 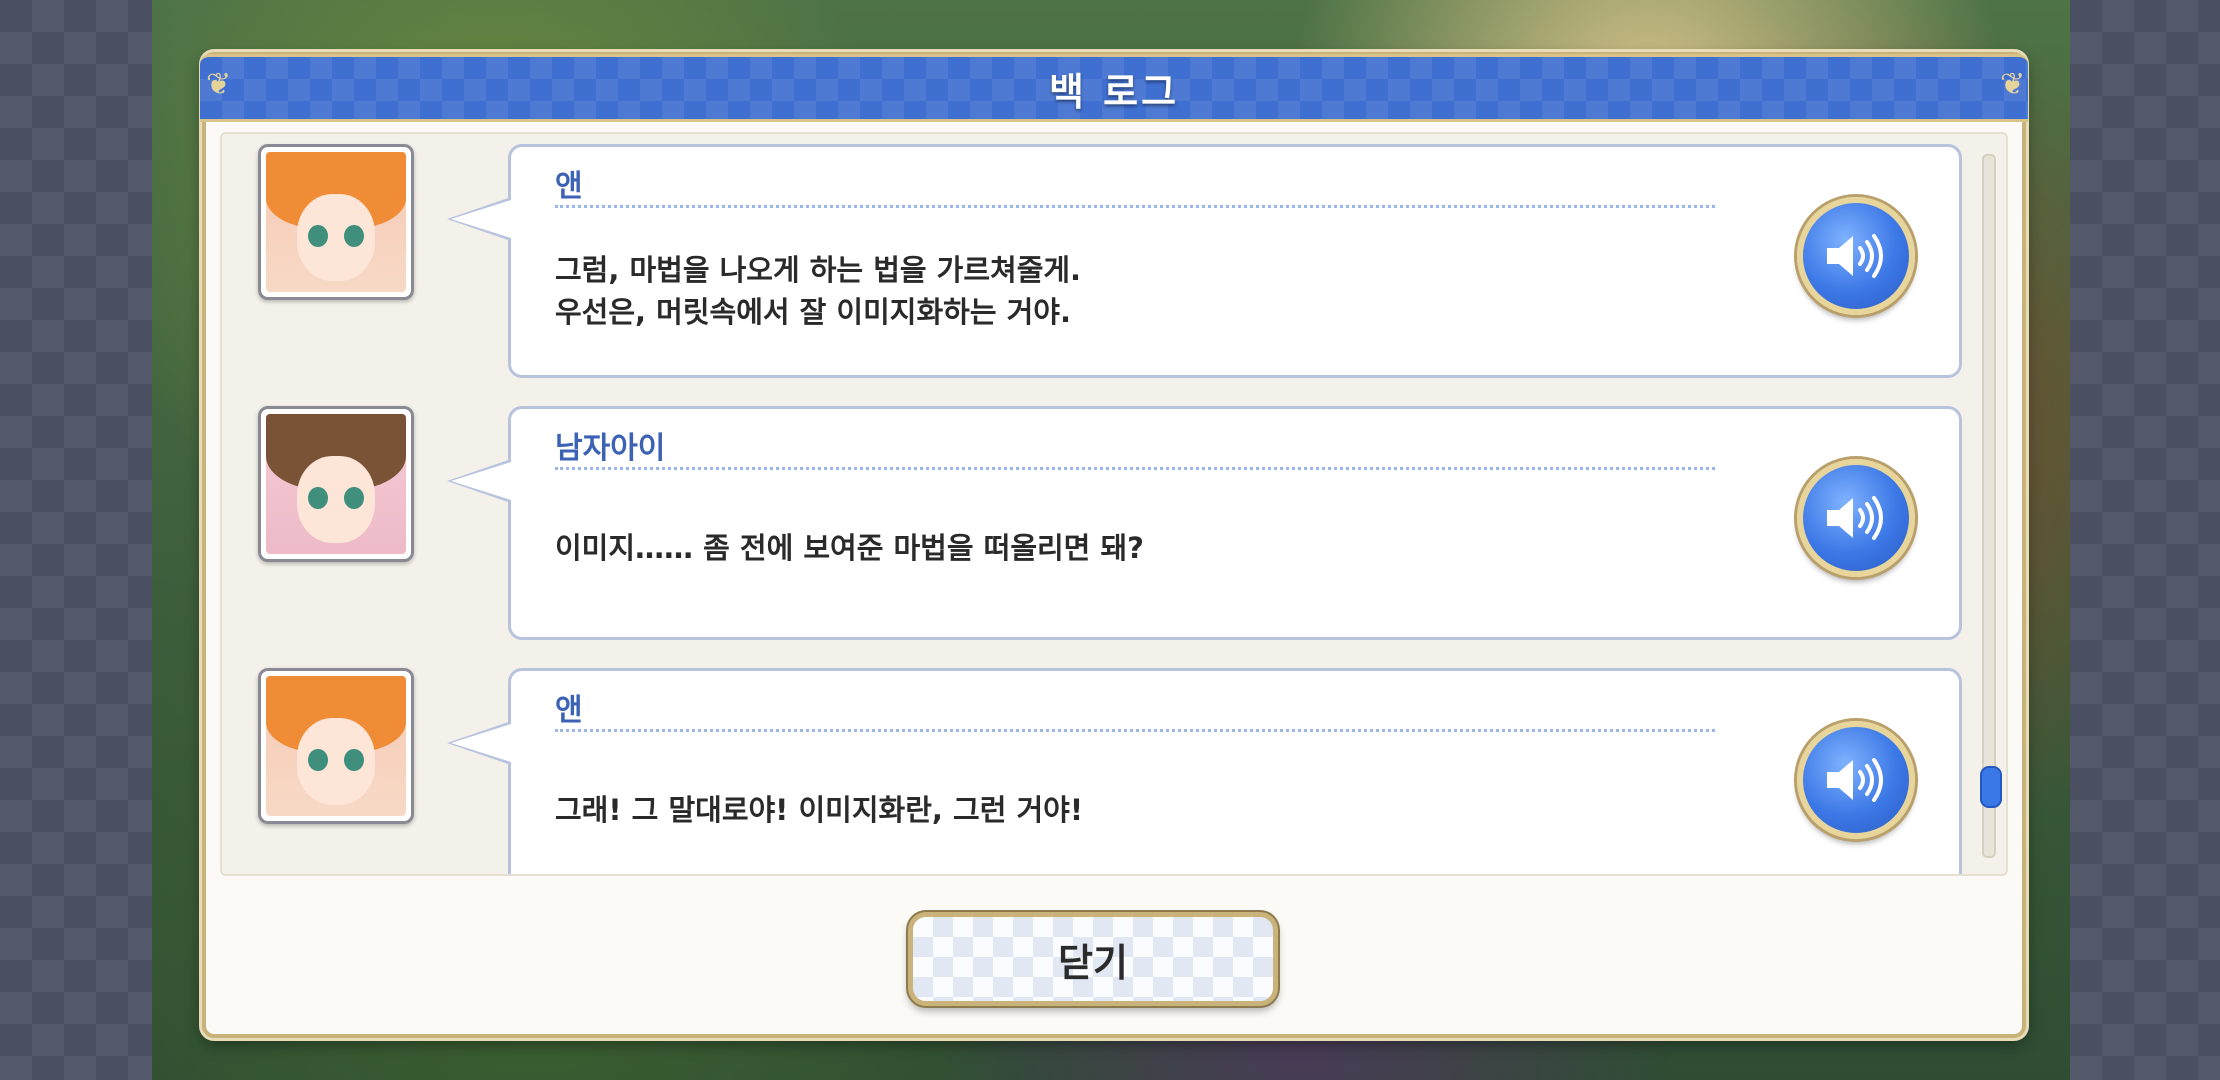 I want to click on dialogue-line: 우선은, 머릿속에서 잘 이미지화하는 거야., so click(x=813, y=312).